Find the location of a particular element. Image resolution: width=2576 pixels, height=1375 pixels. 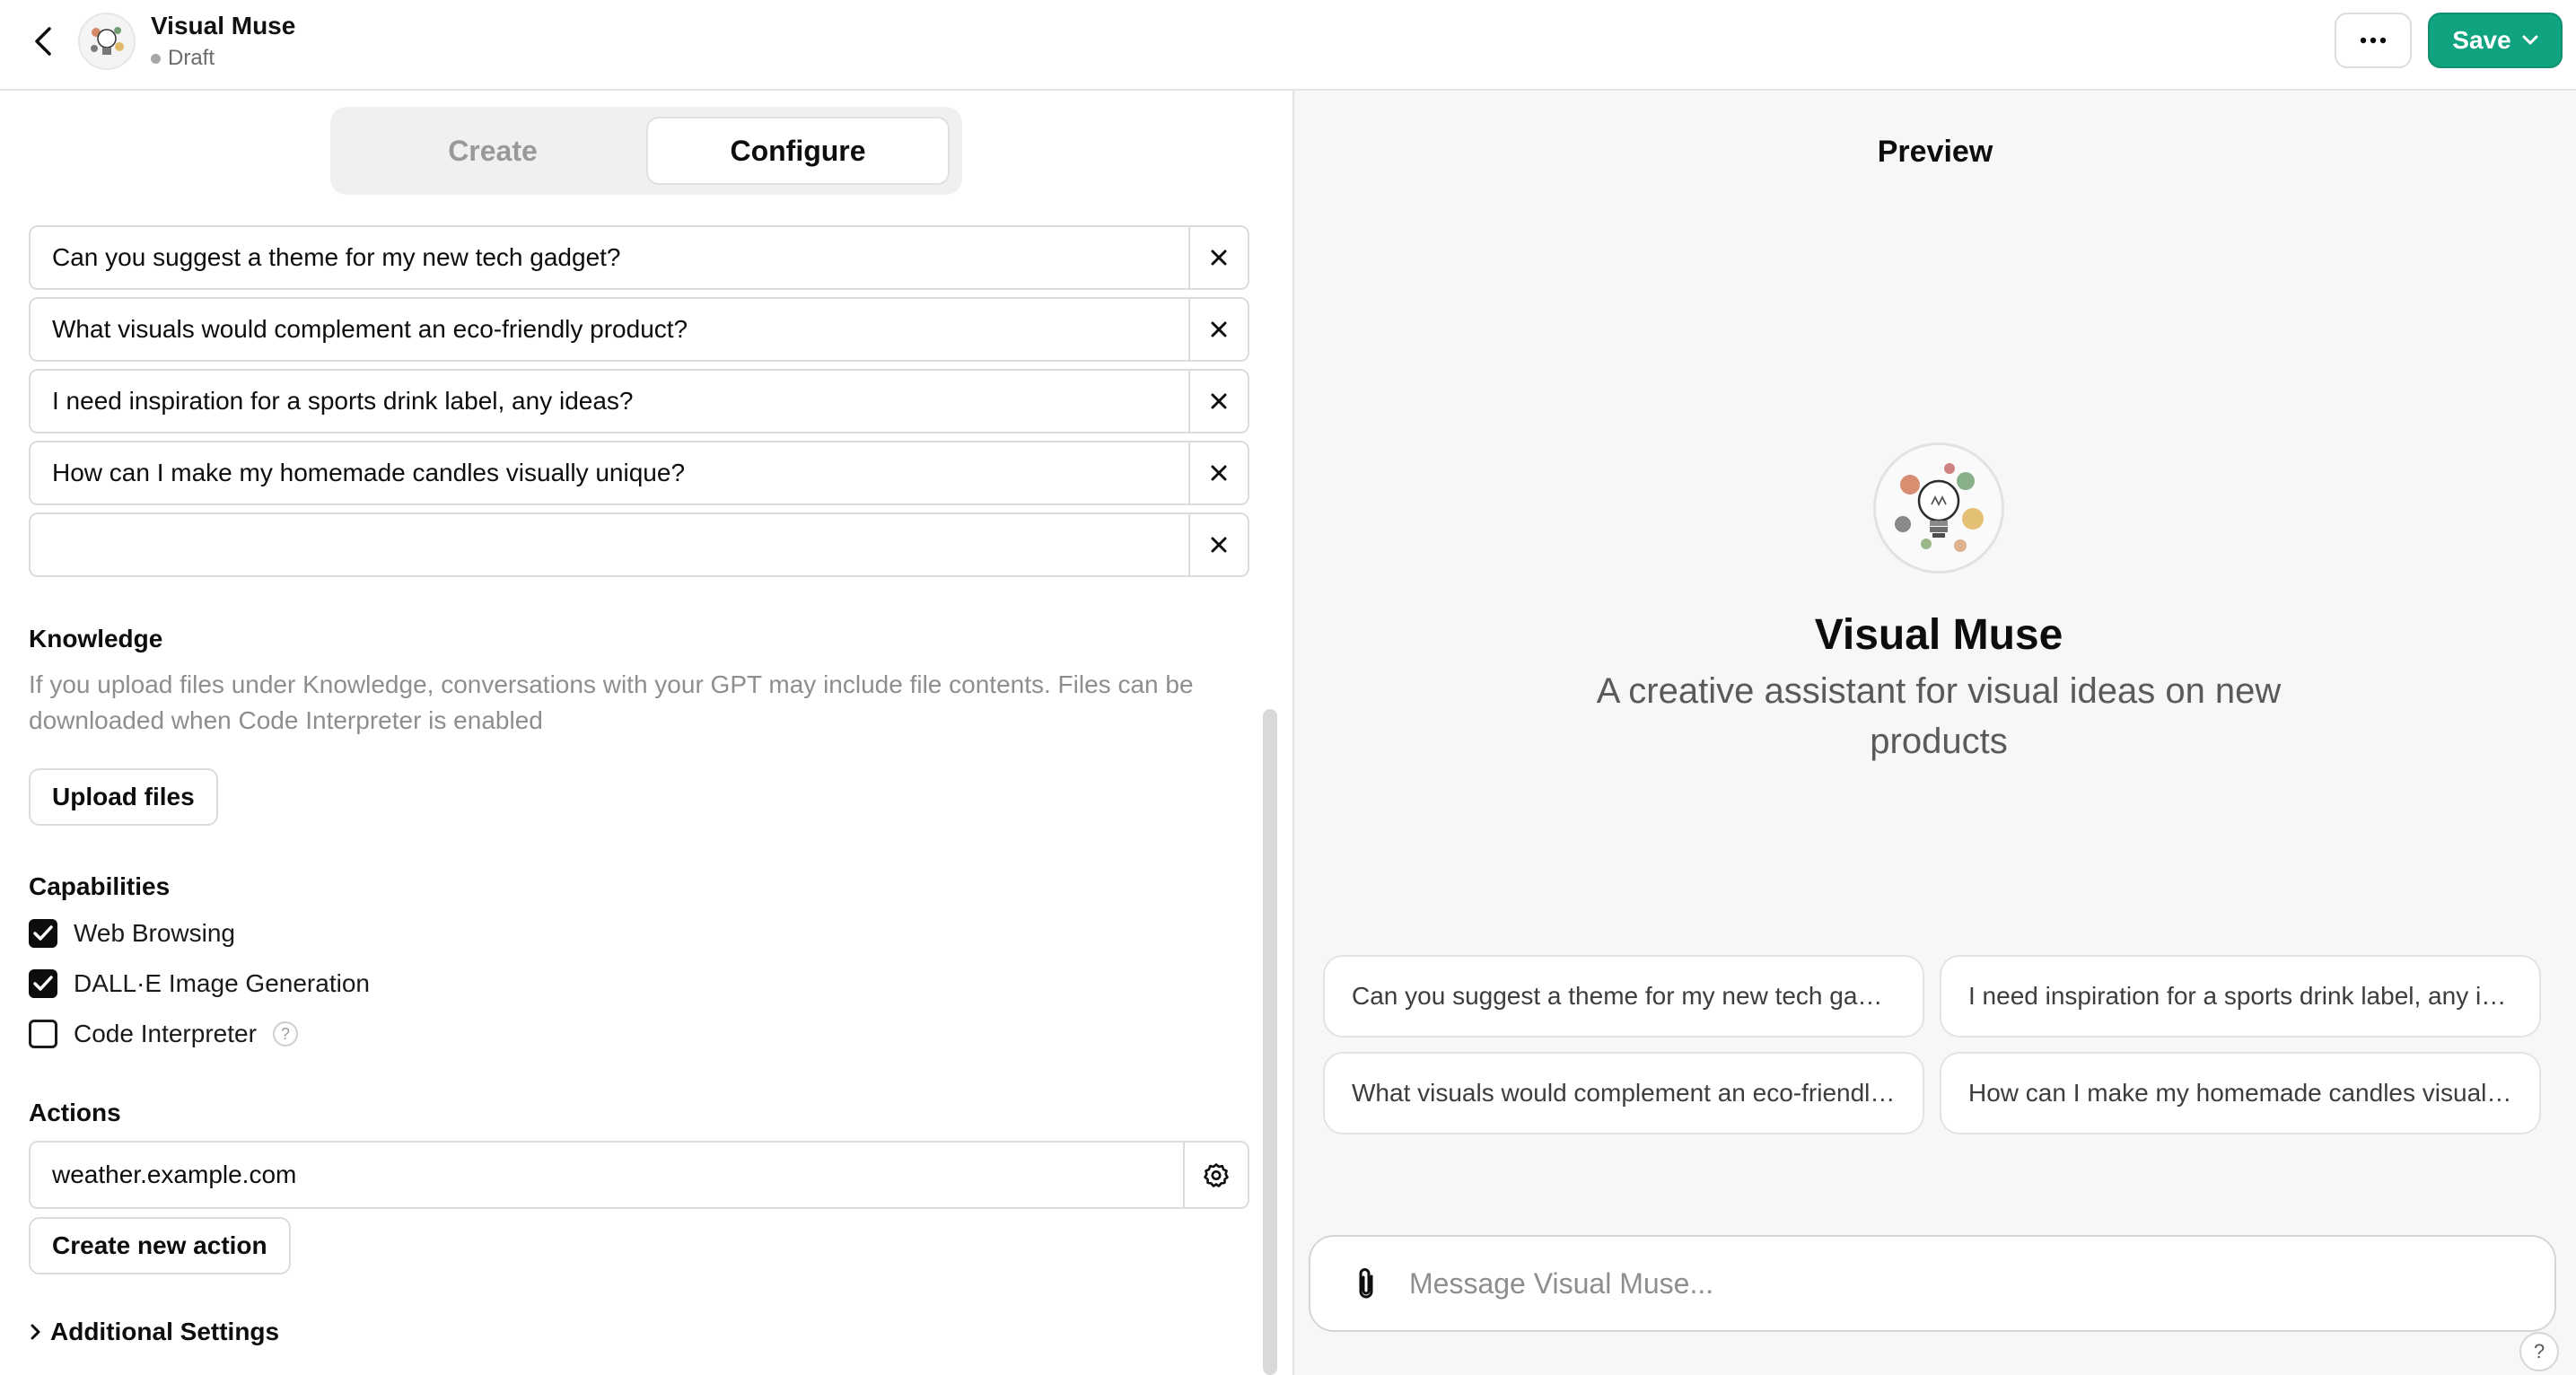

web-browsing-label: Web Browsing is located at coordinates (155, 933).